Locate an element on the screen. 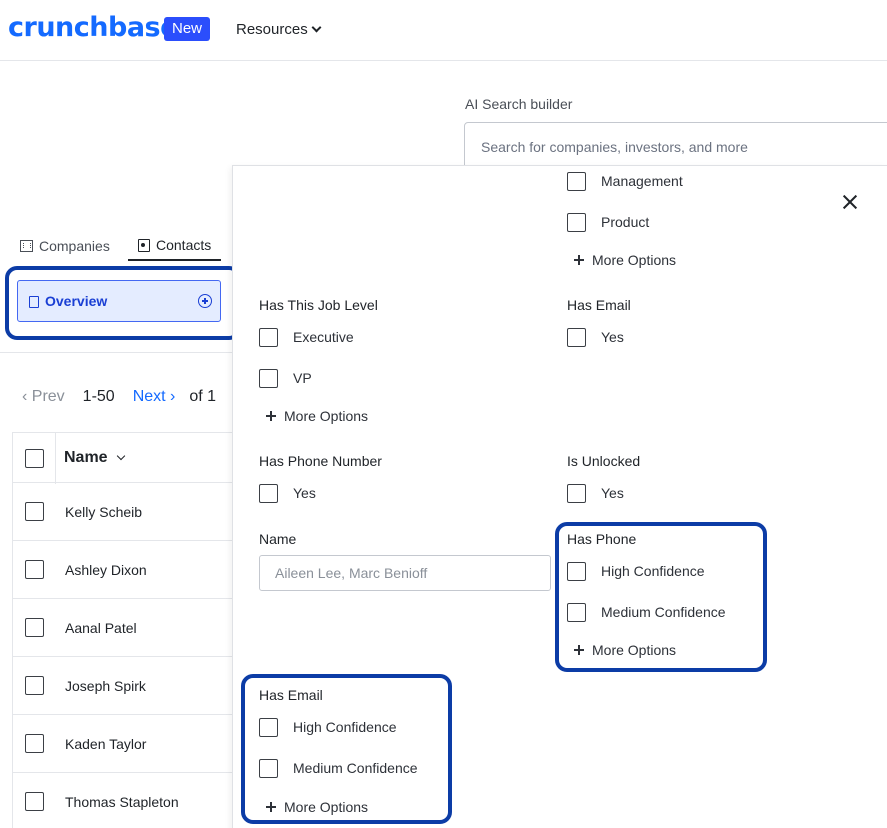  checkbox-has-email-yes is located at coordinates (576, 337).